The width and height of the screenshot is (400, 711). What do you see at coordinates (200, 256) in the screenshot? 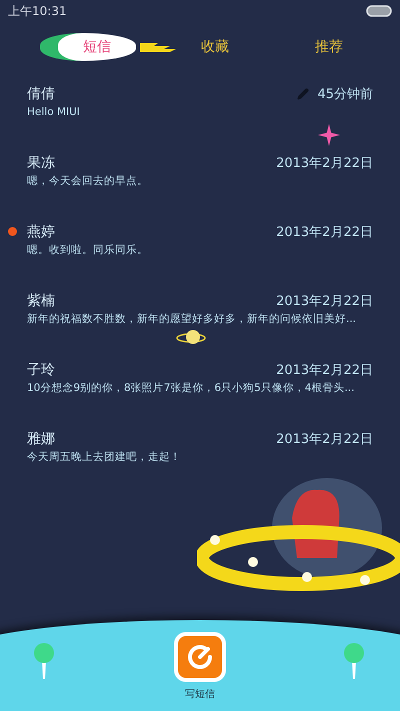
I see `message-row: 燕婷 2013年2月22日 嗯。收到啦。同乐同乐。` at bounding box center [200, 256].